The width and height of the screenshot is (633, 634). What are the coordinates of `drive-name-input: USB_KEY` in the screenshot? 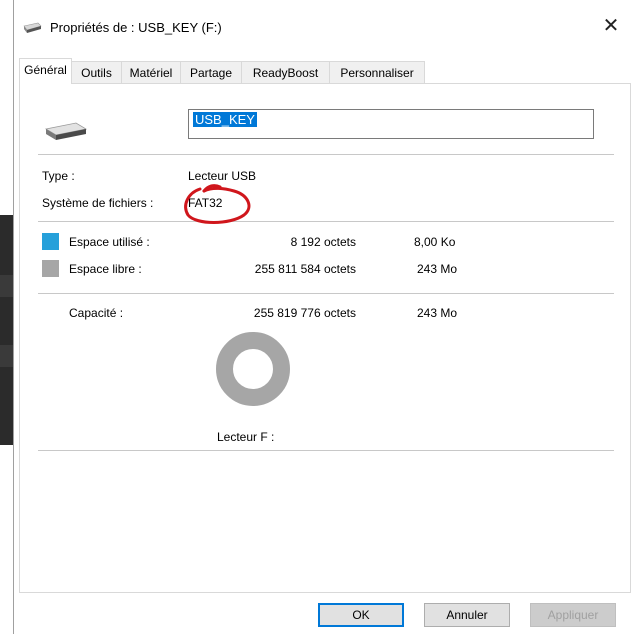 It's located at (391, 124).